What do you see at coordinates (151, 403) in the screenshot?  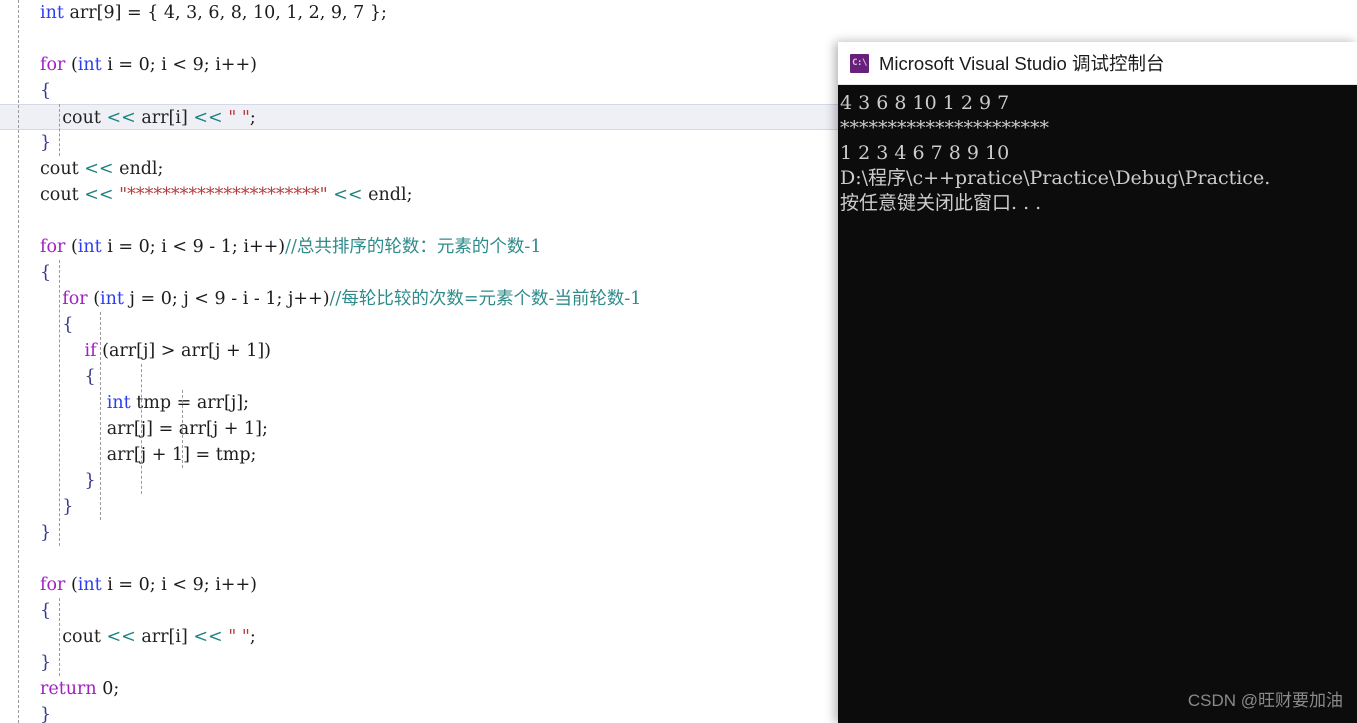 I see `code-token-id: tmp` at bounding box center [151, 403].